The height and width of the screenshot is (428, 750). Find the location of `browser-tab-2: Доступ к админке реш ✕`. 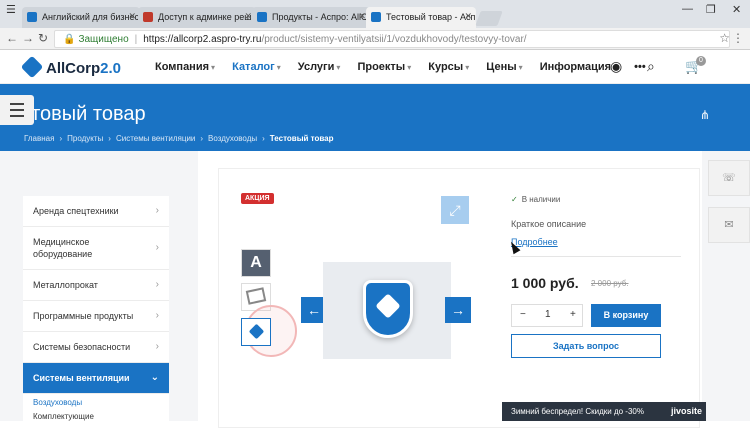

browser-tab-2: Доступ к админке реш ✕ is located at coordinates (197, 17).